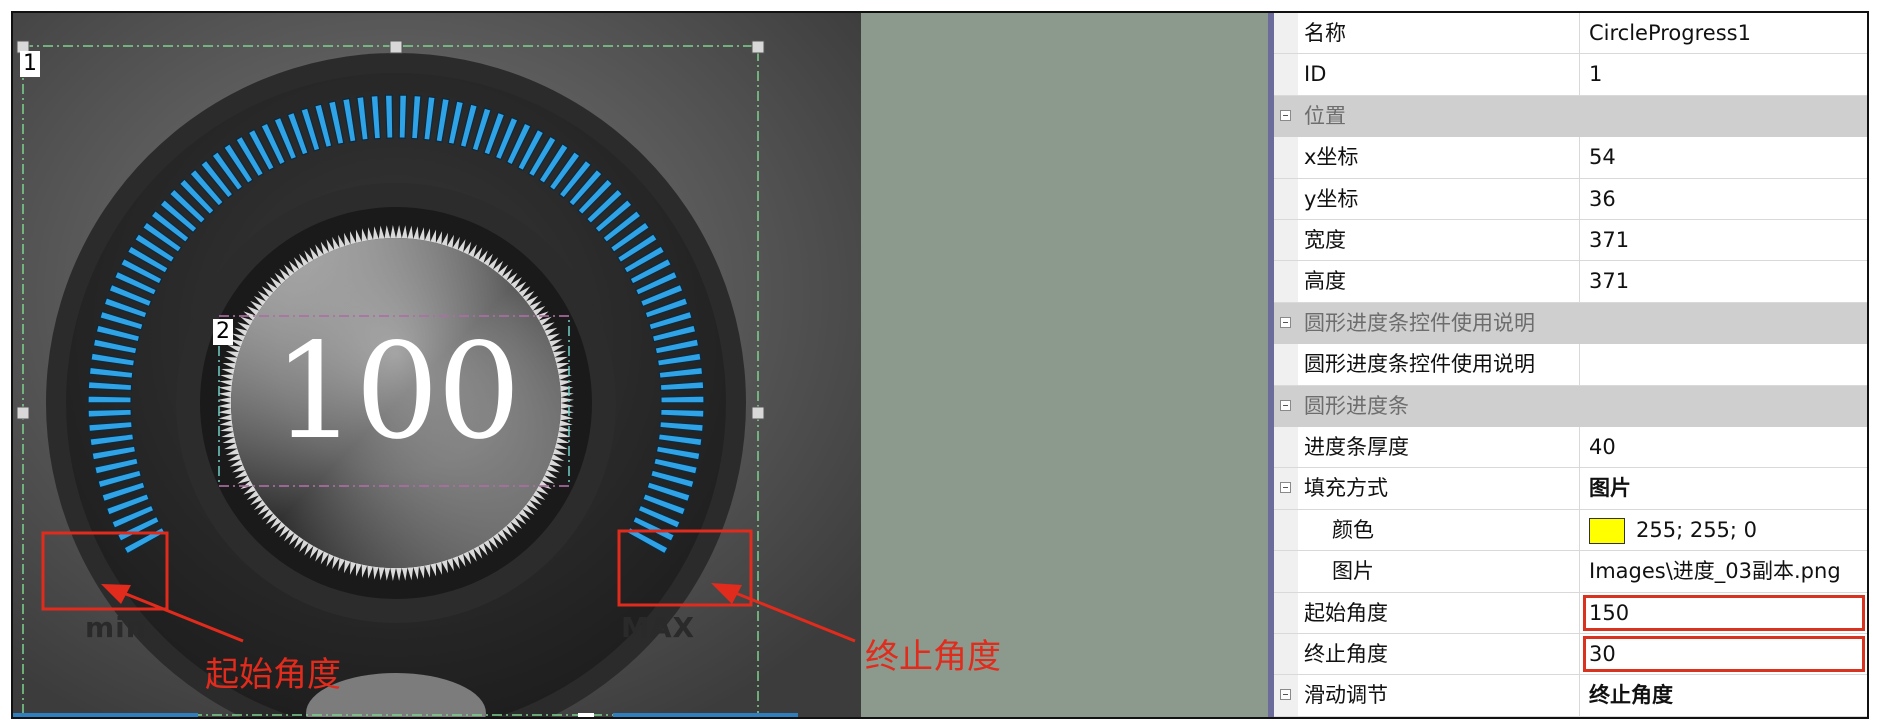 The height and width of the screenshot is (725, 1880). What do you see at coordinates (1696, 530) in the screenshot?
I see `property-value: 255; 255; 0` at bounding box center [1696, 530].